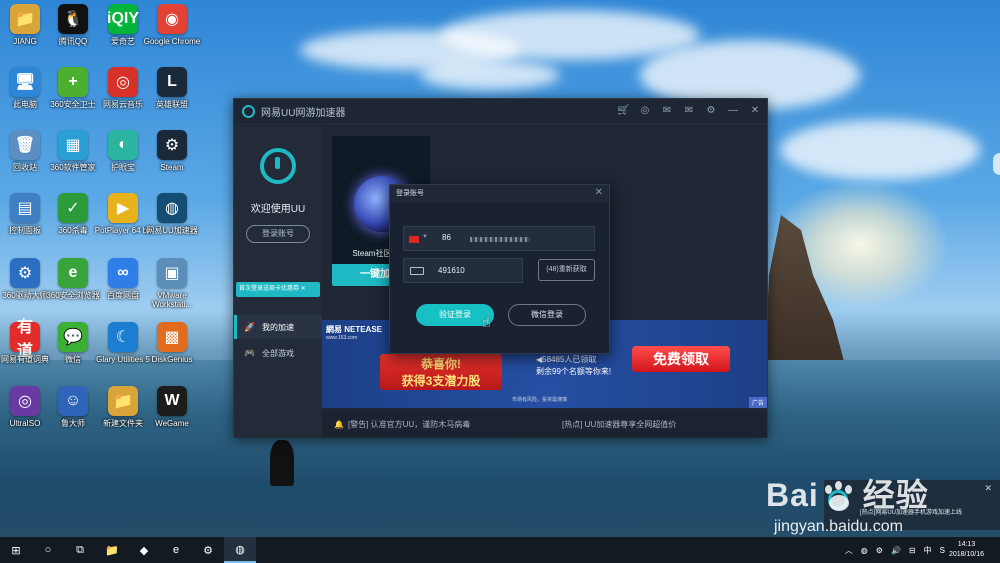 This screenshot has width=1000, height=563. What do you see at coordinates (441, 364) in the screenshot?
I see `congrats-line1: 恭喜你!` at bounding box center [441, 364].